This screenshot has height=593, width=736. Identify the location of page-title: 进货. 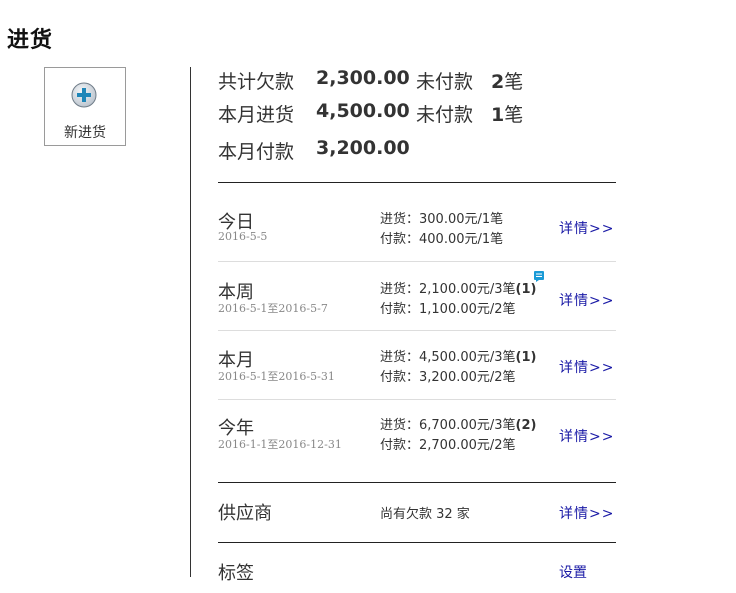
(30, 40).